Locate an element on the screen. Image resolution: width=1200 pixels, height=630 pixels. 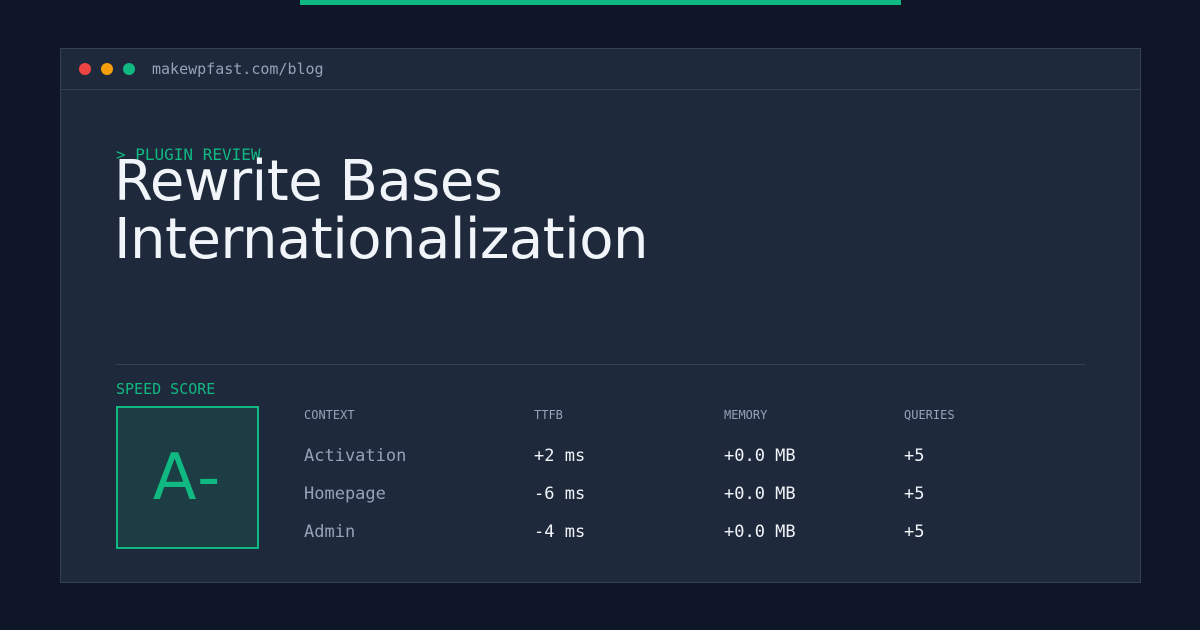
close-dot-icon is located at coordinates (85, 69).